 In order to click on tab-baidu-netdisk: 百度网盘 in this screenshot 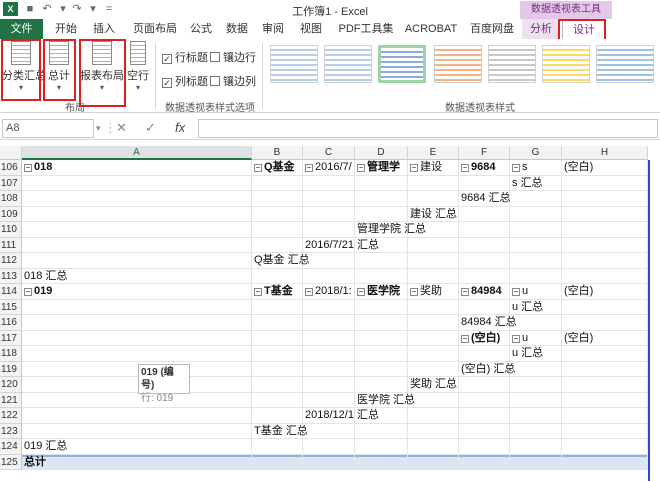, I will do `click(492, 29)`.